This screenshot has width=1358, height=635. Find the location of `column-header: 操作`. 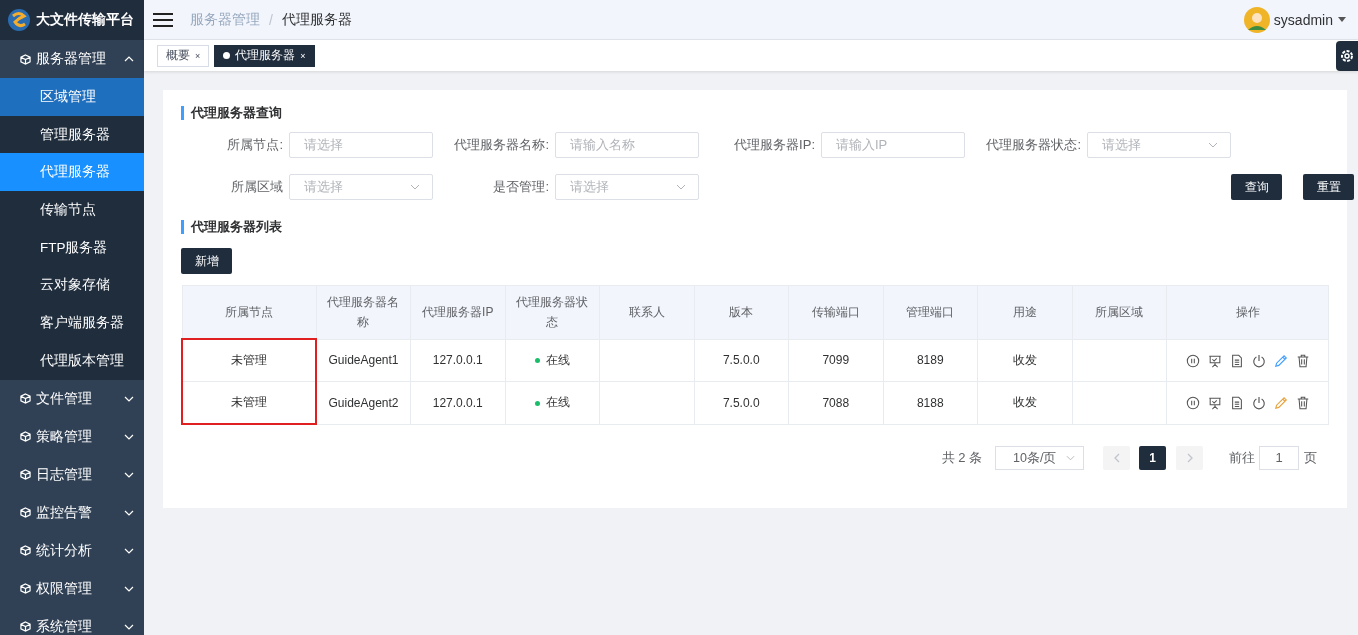

column-header: 操作 is located at coordinates (1247, 312).